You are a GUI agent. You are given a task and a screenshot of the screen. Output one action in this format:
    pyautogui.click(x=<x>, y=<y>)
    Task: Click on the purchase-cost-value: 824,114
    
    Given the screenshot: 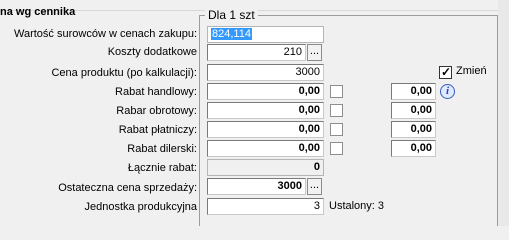 What is the action you would take?
    pyautogui.click(x=231, y=34)
    